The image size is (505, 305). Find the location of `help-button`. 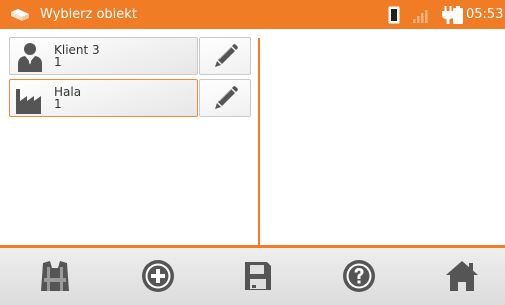

help-button is located at coordinates (359, 276).